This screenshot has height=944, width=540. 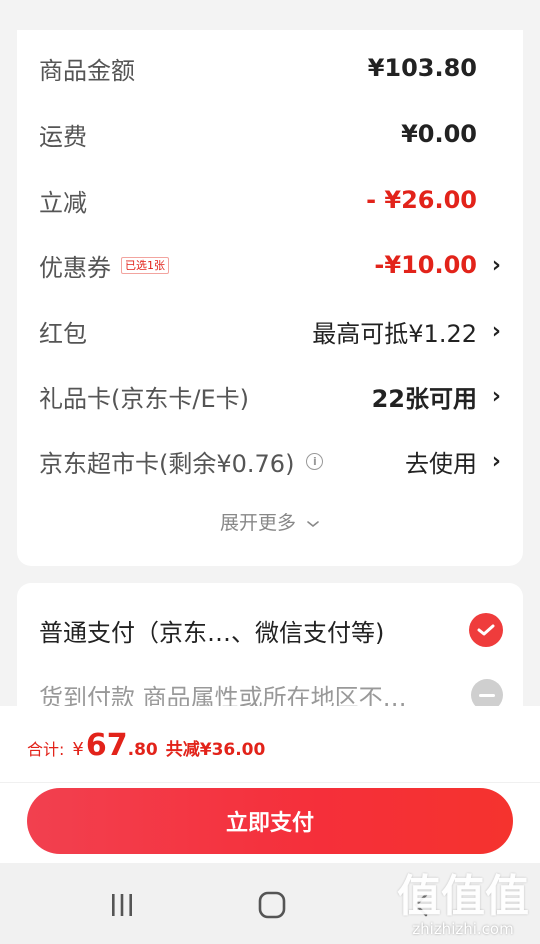 What do you see at coordinates (106, 745) in the screenshot?
I see `total-integer: 67` at bounding box center [106, 745].